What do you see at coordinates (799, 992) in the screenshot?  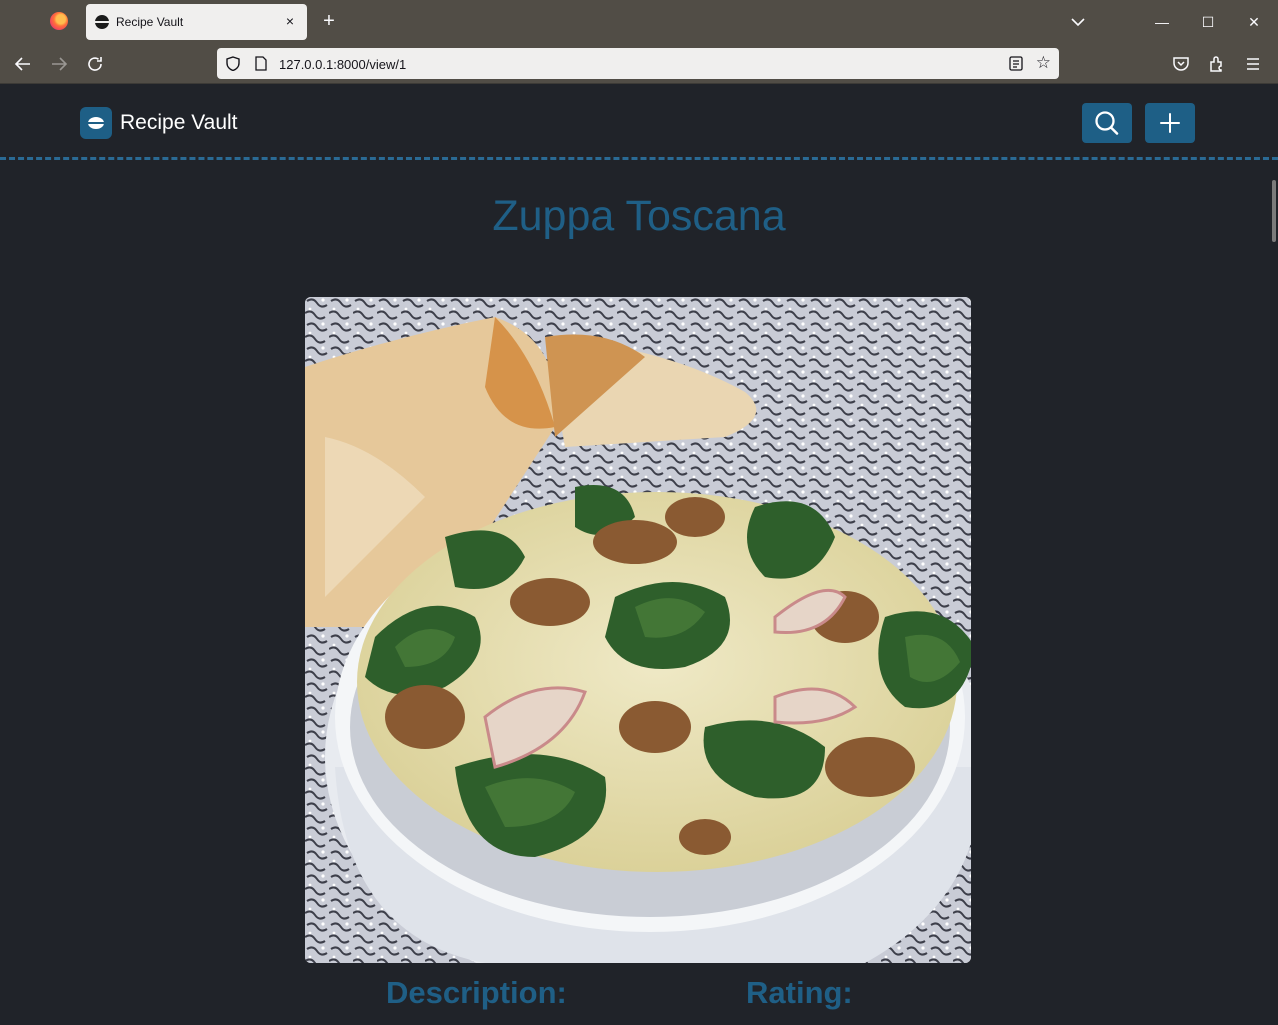 I see `rating-label: Rating:` at bounding box center [799, 992].